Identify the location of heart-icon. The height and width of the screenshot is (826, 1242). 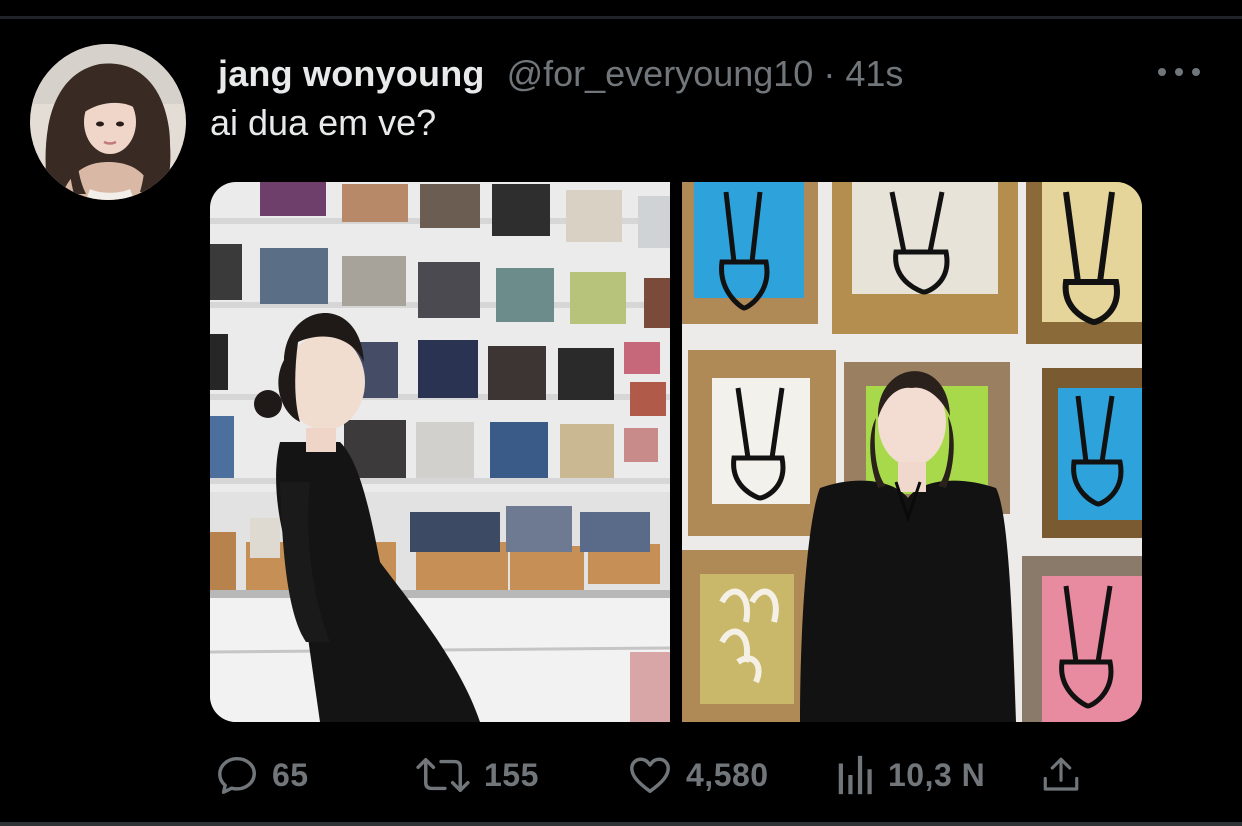
(650, 775).